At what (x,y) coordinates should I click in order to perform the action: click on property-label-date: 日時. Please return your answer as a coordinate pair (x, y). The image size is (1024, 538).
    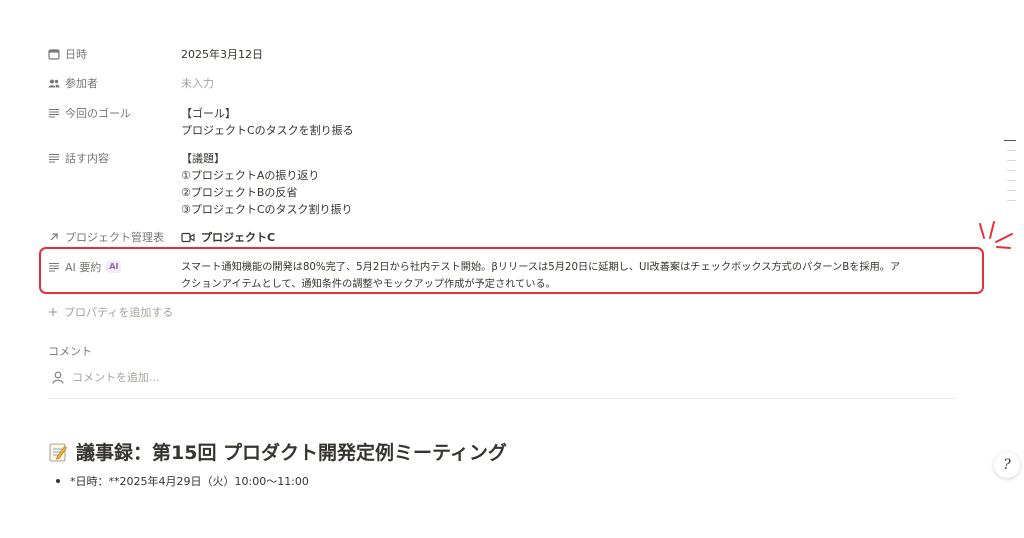
    Looking at the image, I should click on (110, 54).